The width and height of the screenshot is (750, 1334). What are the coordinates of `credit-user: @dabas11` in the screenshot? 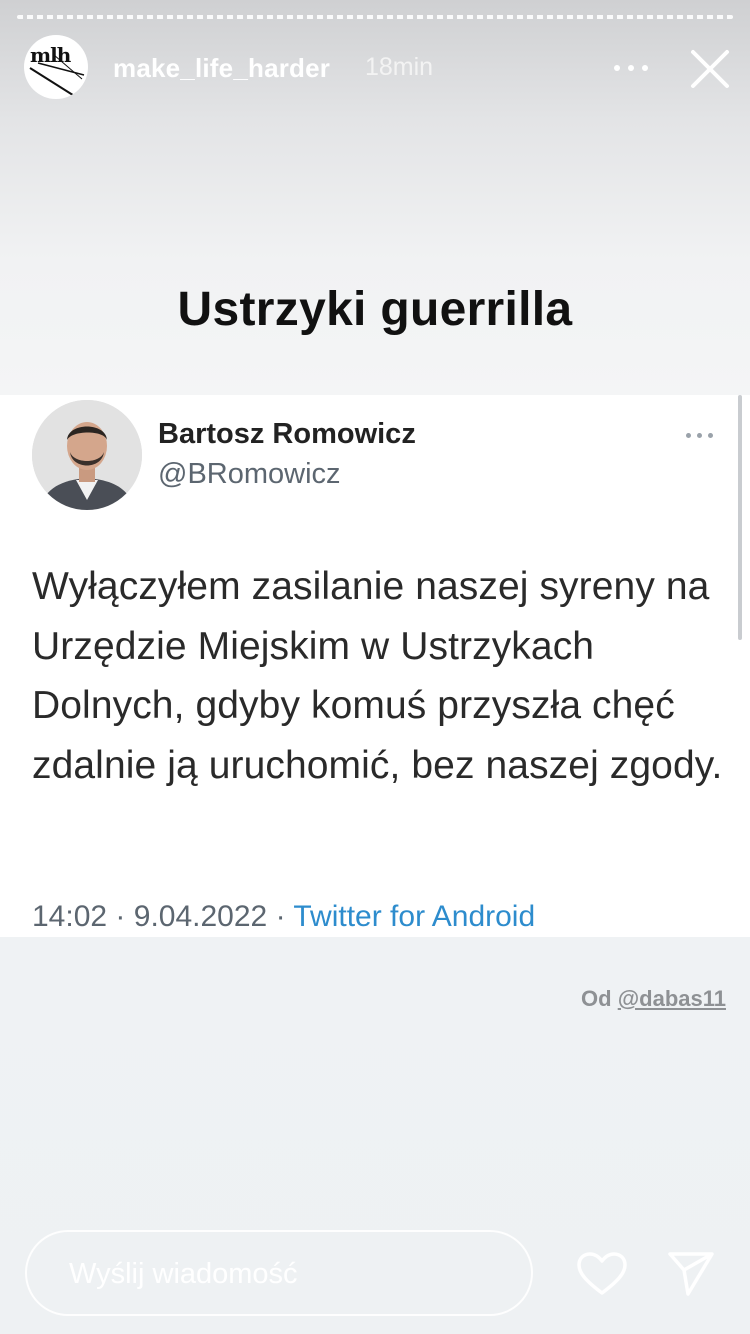 It's located at (672, 998).